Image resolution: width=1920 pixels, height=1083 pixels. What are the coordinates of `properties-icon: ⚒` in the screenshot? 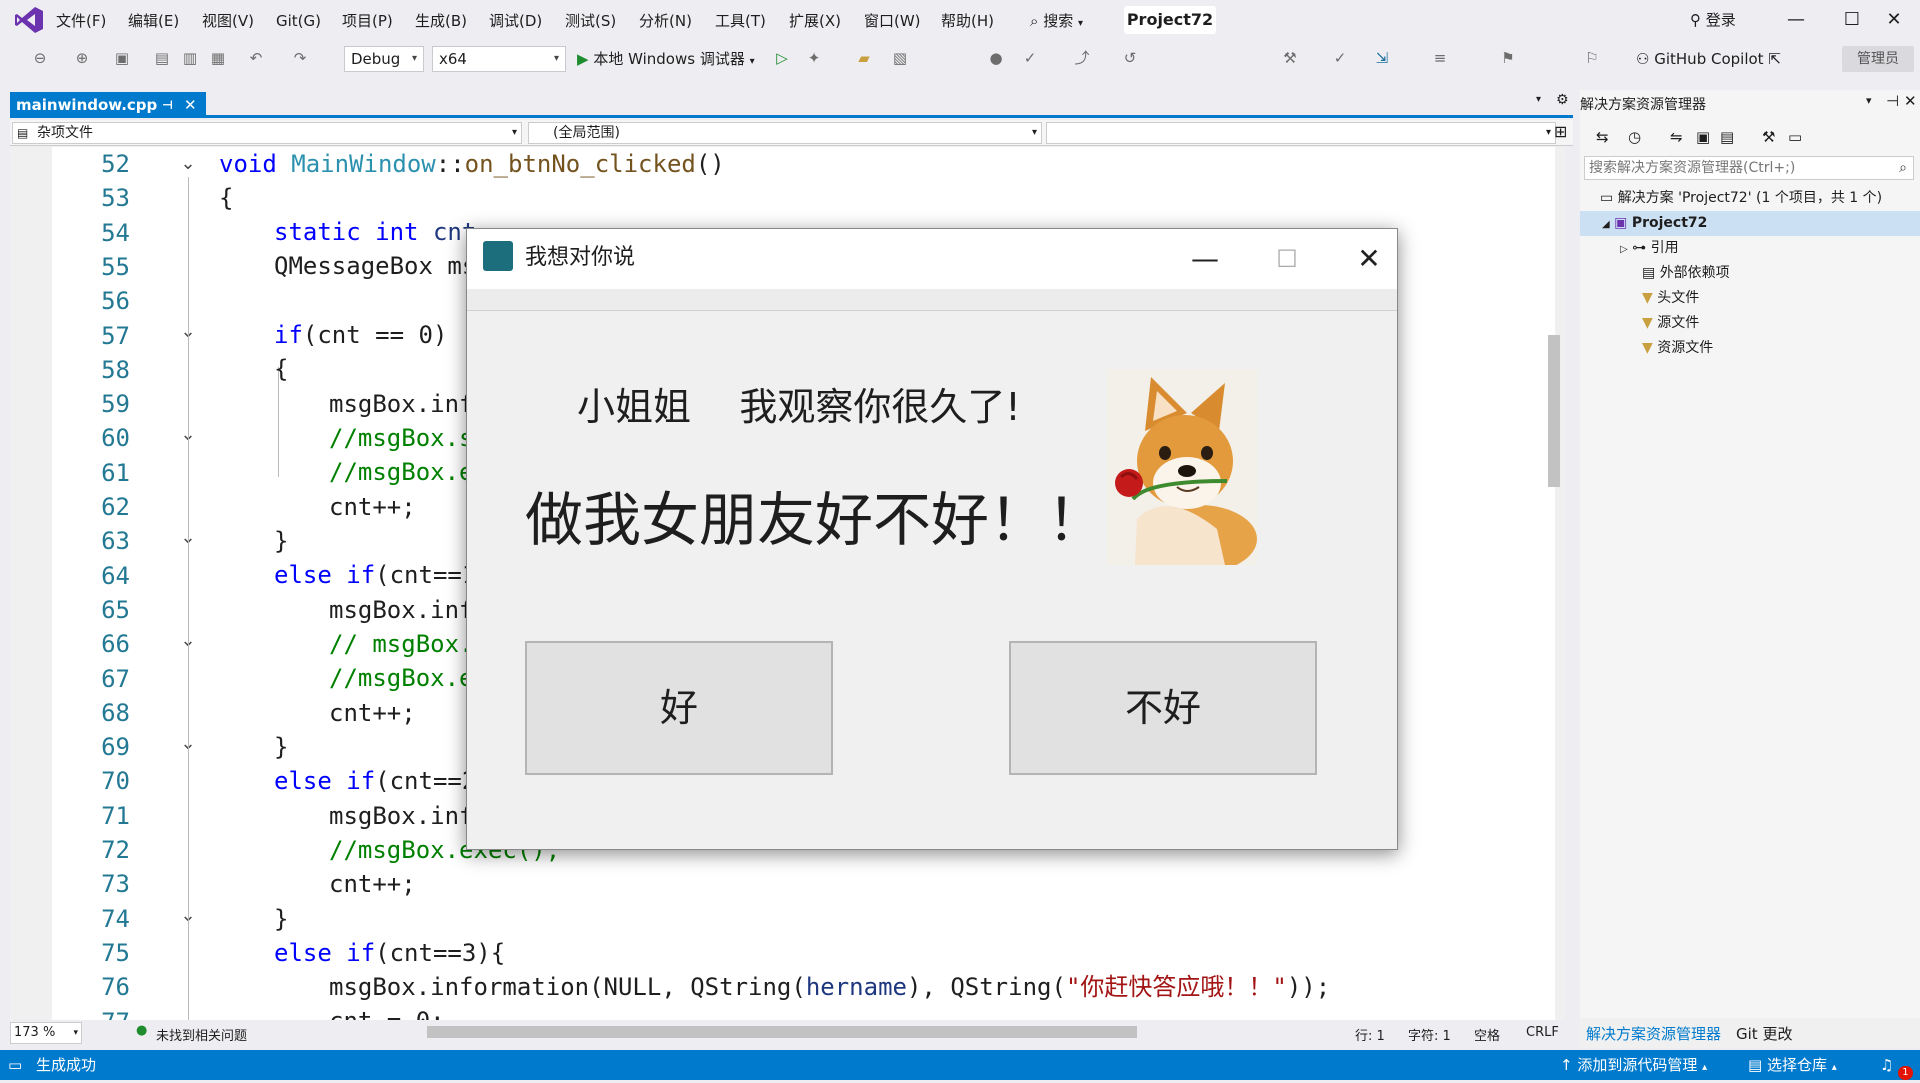 It's located at (1768, 137).